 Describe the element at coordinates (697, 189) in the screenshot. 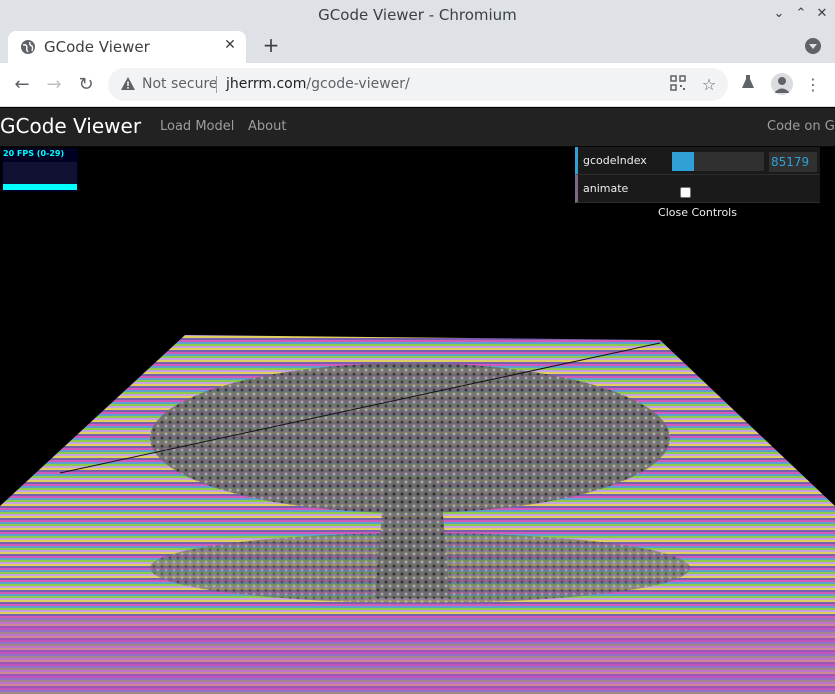

I see `animate-row: animate` at that location.